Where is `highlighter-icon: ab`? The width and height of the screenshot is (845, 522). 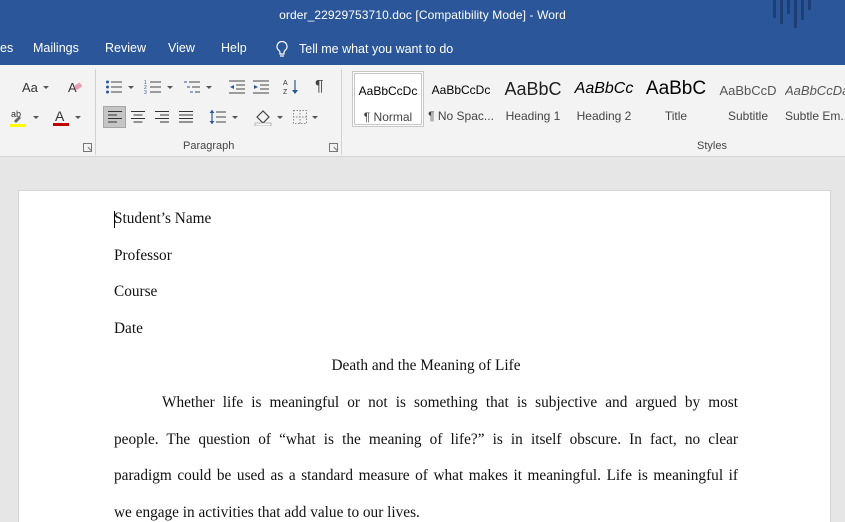
highlighter-icon: ab is located at coordinates (18, 118).